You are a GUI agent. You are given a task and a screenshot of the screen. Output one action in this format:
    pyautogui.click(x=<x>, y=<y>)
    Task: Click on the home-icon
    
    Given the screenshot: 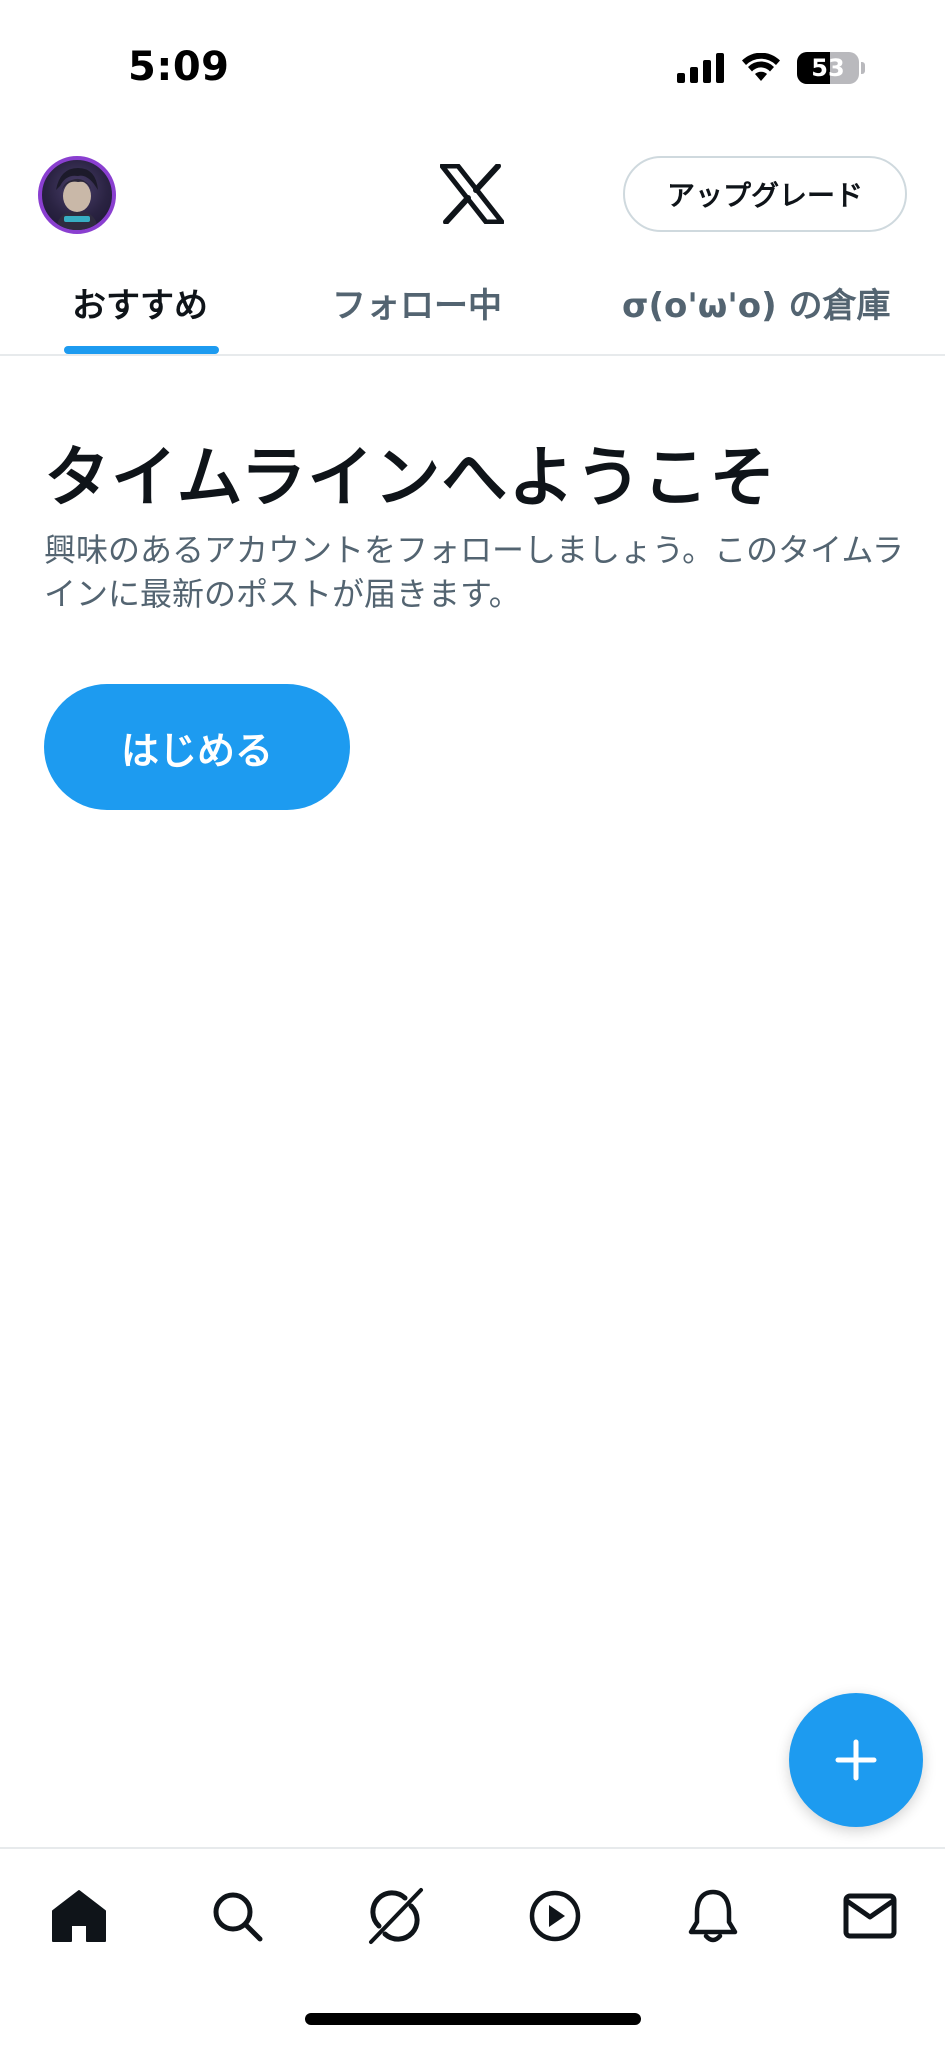 What is the action you would take?
    pyautogui.click(x=79, y=1916)
    